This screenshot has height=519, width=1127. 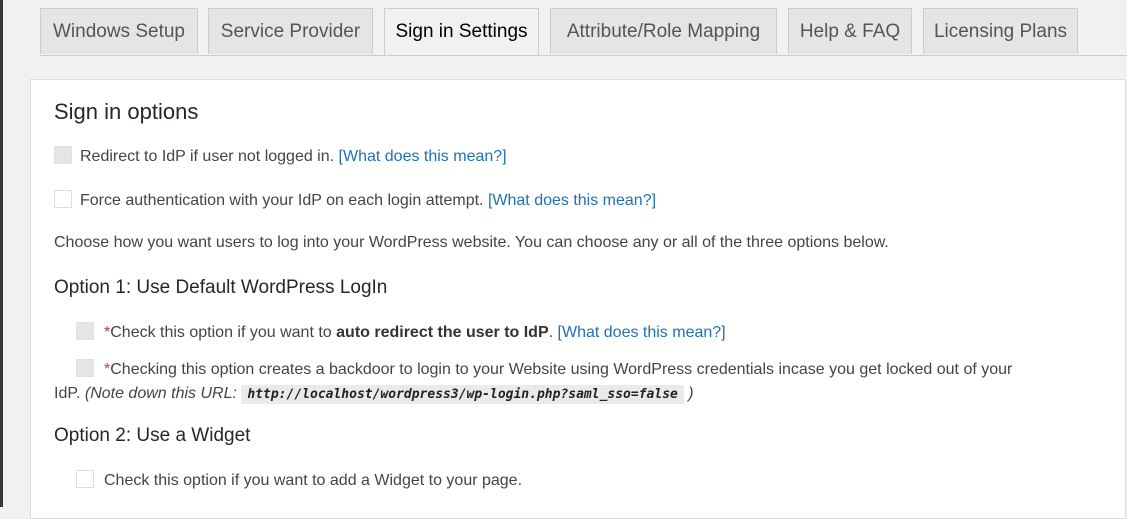 What do you see at coordinates (221, 332) in the screenshot?
I see `auto-redirect-pre: Check this option if you want to` at bounding box center [221, 332].